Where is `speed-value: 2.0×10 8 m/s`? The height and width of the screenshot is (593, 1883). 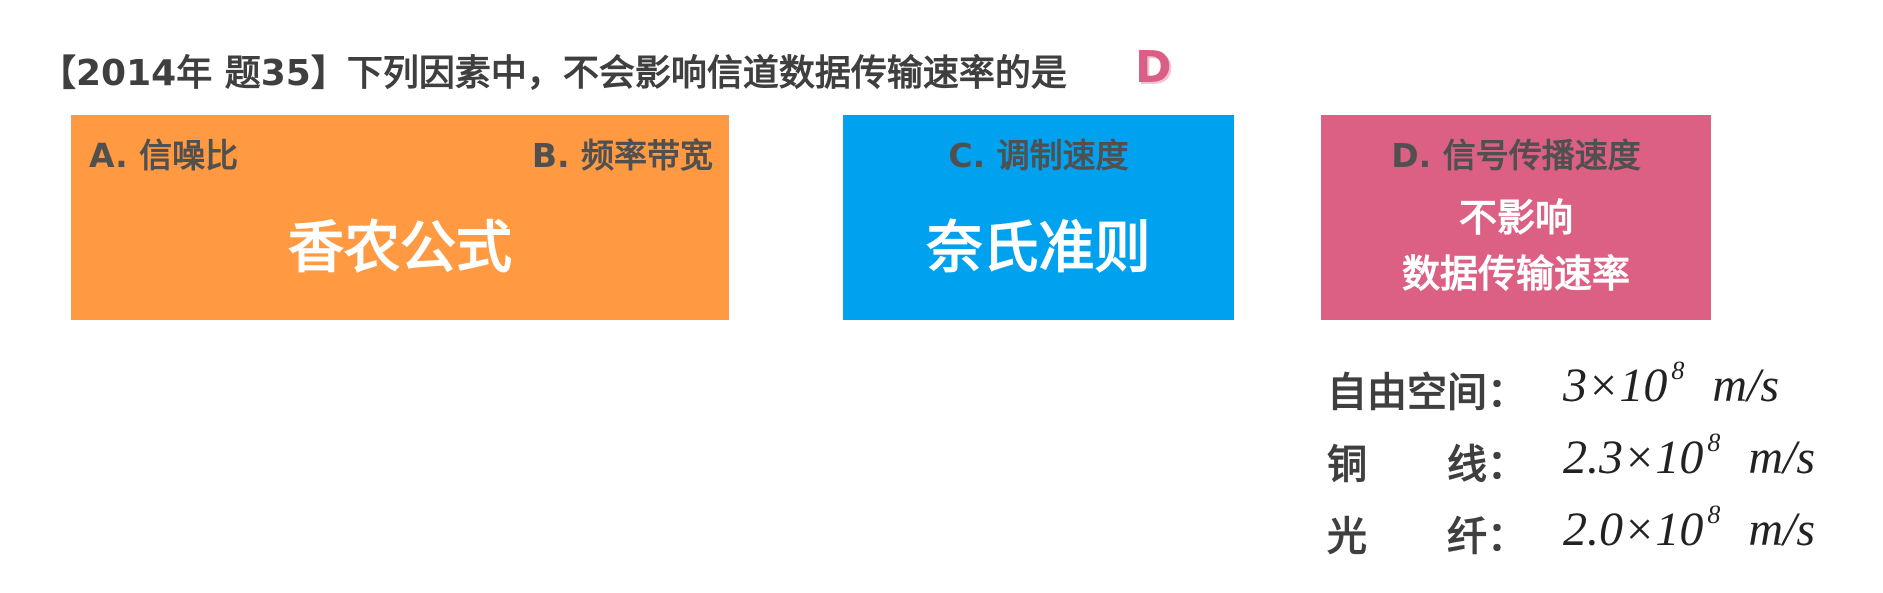
speed-value: 2.0×10 8 m/s is located at coordinates (1689, 528).